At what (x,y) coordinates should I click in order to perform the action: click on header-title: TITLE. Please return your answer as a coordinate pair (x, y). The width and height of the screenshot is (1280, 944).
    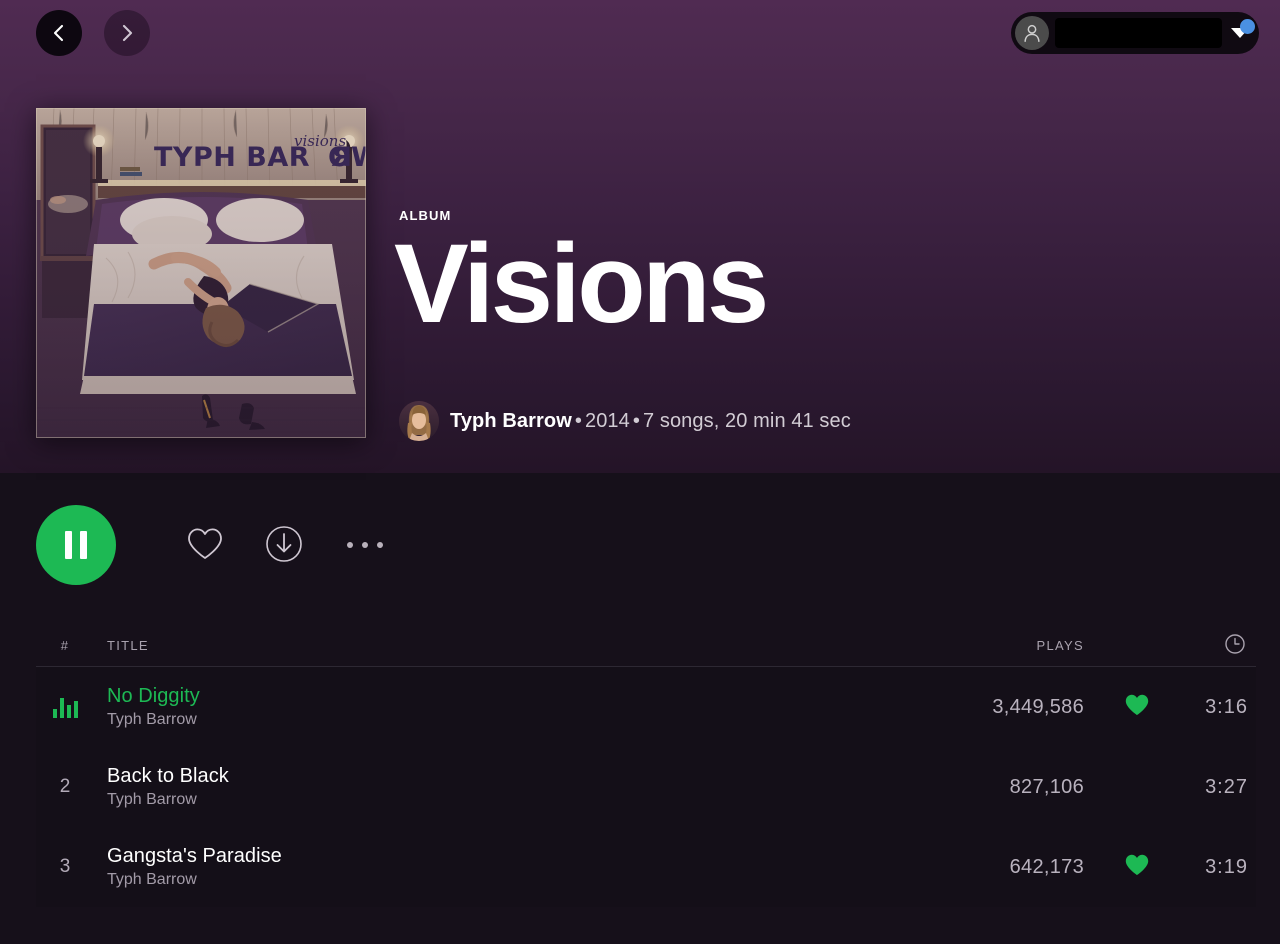
    Looking at the image, I should click on (128, 645).